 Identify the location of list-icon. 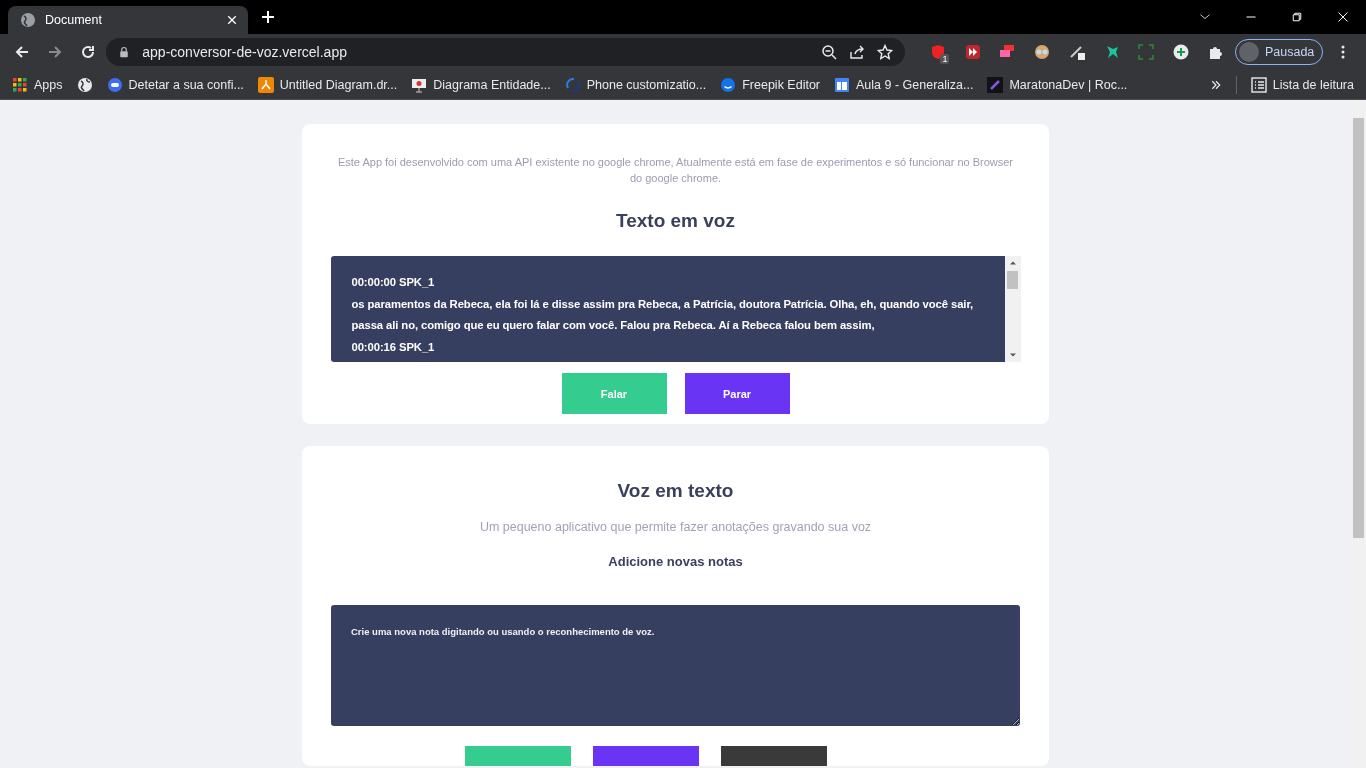
(1258, 84).